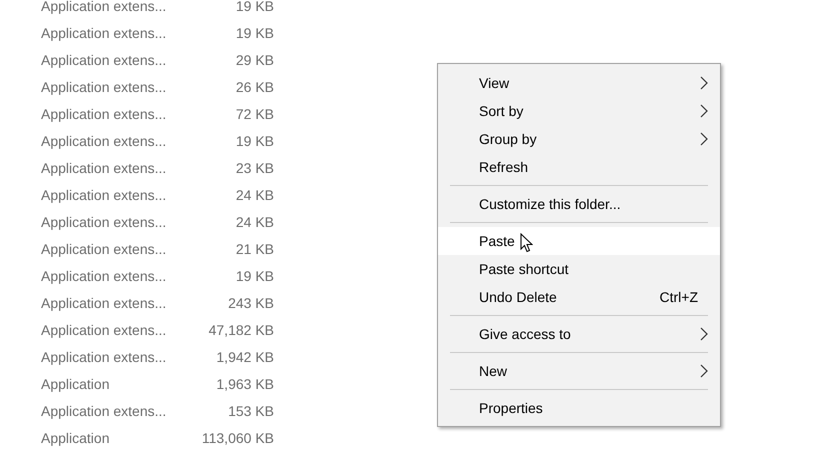  I want to click on menu-item: New, so click(579, 371).